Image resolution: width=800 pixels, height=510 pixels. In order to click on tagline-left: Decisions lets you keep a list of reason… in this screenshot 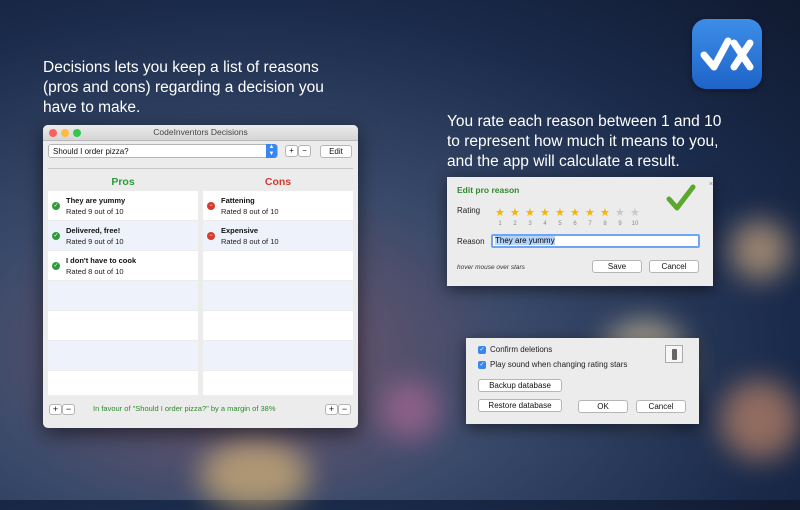, I will do `click(183, 88)`.